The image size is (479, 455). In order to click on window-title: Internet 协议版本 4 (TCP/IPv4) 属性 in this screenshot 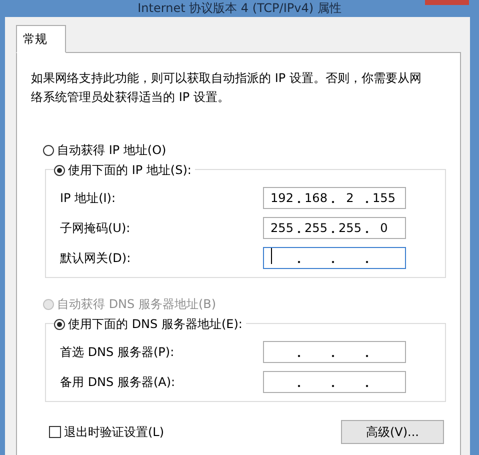, I will do `click(240, 8)`.